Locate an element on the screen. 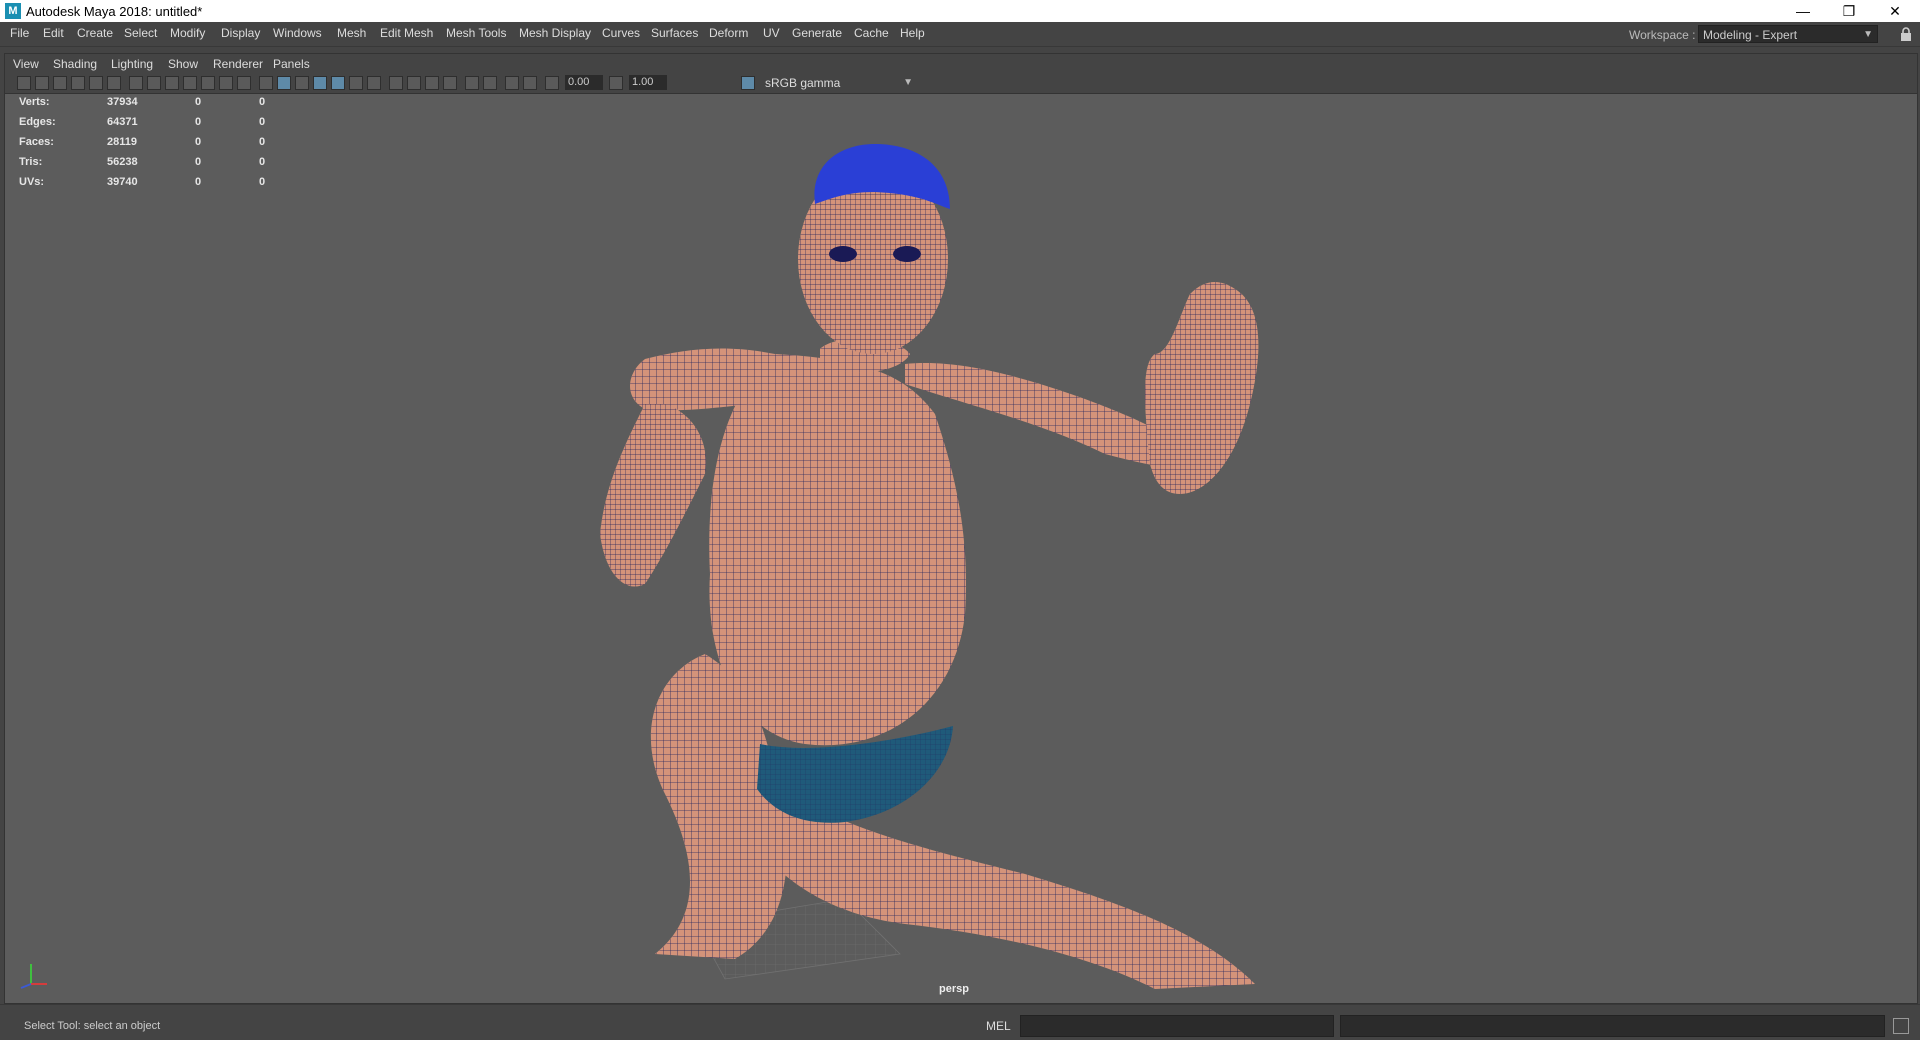  command-language-toggle: MEL is located at coordinates (998, 1026).